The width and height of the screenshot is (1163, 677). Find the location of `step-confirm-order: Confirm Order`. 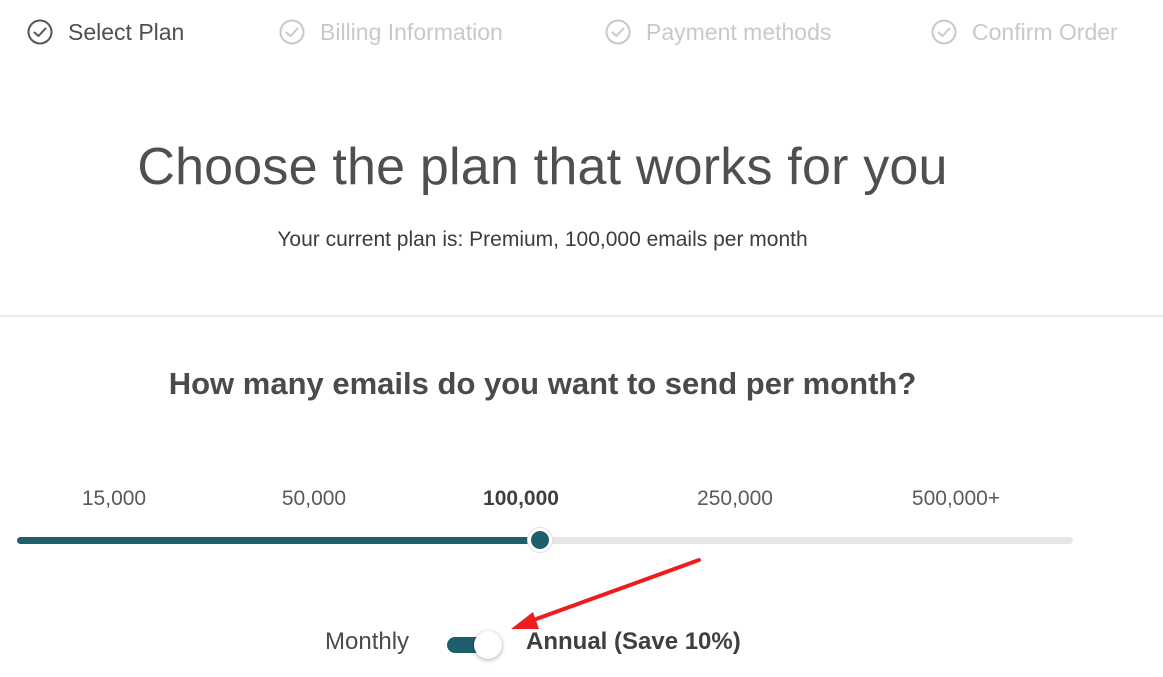

step-confirm-order: Confirm Order is located at coordinates (1024, 32).